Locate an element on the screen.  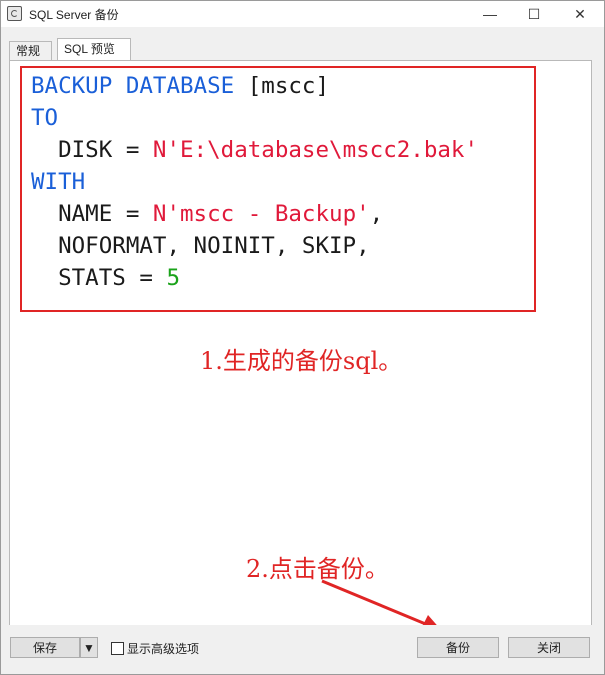
sql-line: NAME = N'mscc - Backup', is located at coordinates (254, 214).